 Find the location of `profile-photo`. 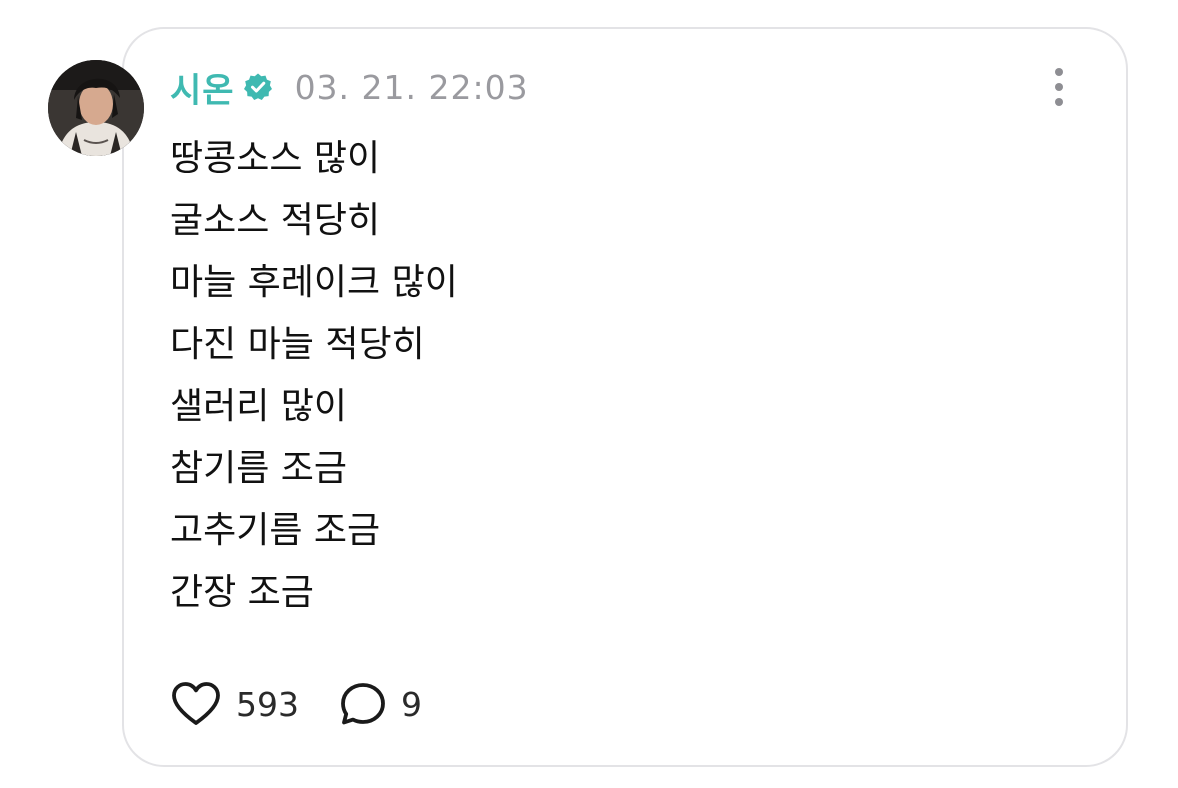

profile-photo is located at coordinates (96, 108).